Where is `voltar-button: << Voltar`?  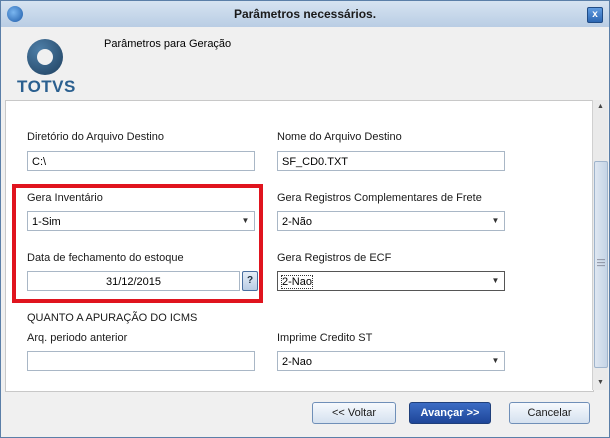 voltar-button: << Voltar is located at coordinates (354, 413).